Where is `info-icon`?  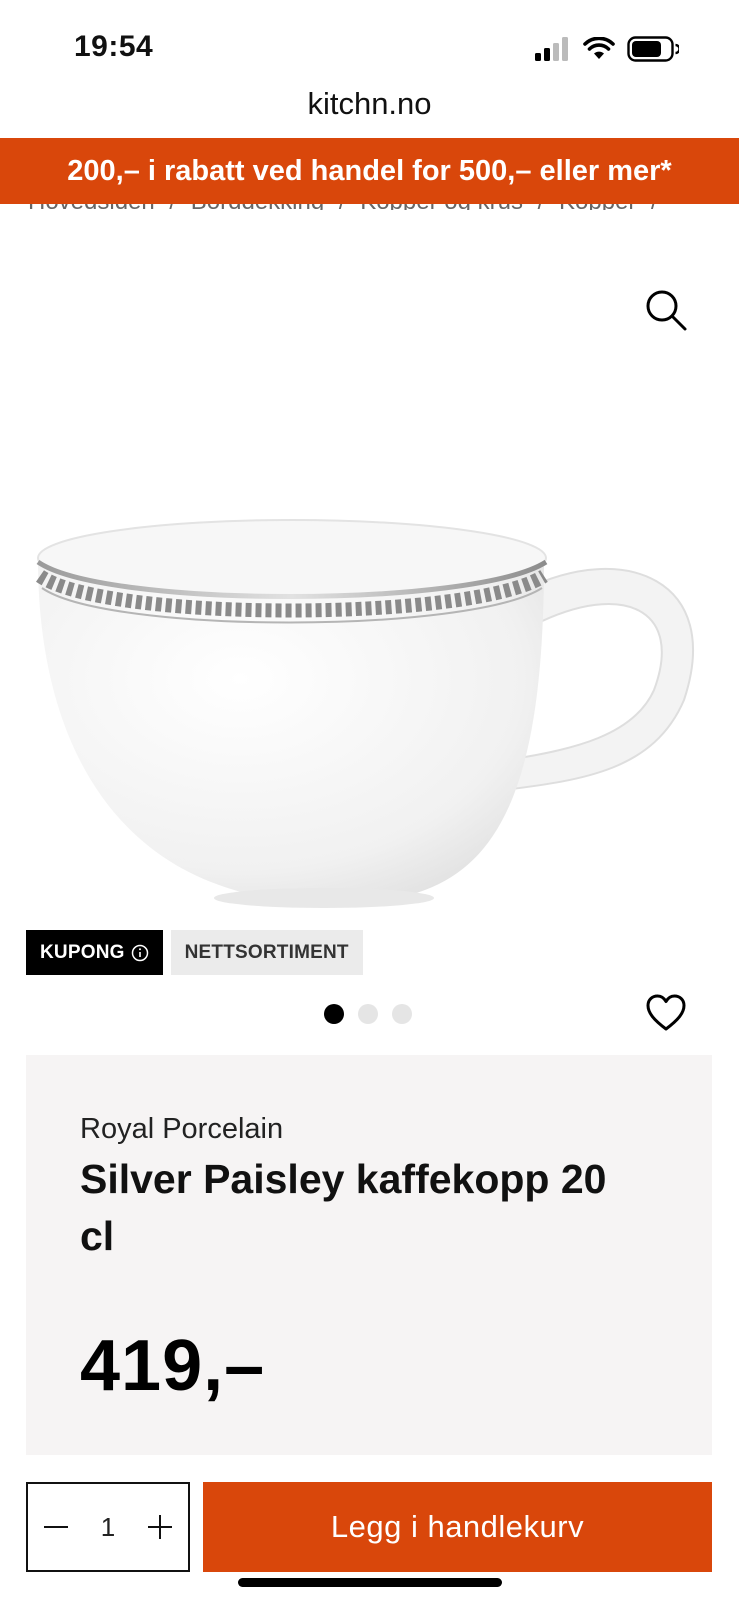 info-icon is located at coordinates (140, 953).